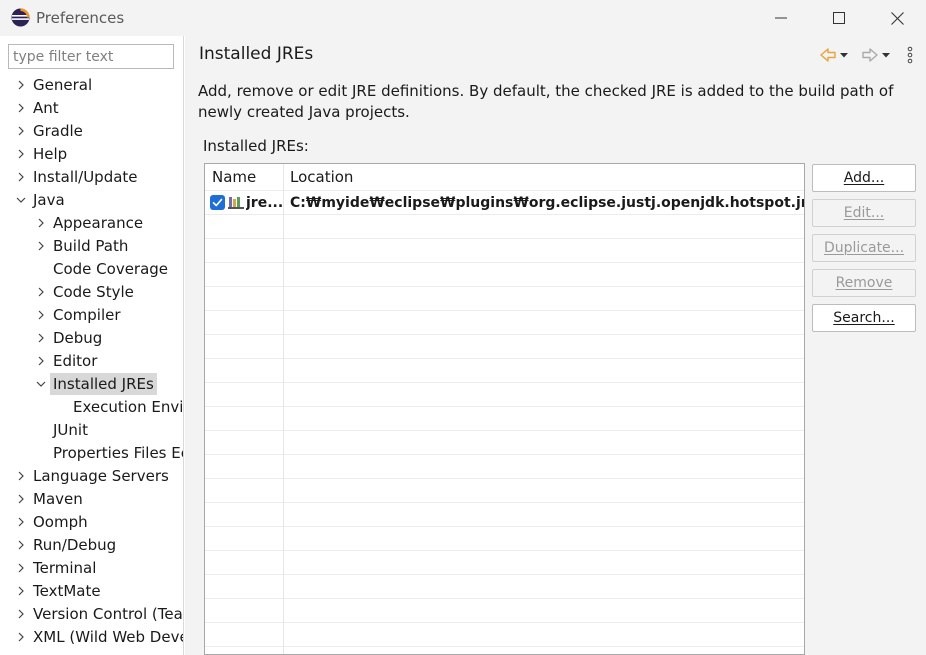 This screenshot has width=926, height=655. I want to click on tree-item: Properties Files Ec, so click(91, 453).